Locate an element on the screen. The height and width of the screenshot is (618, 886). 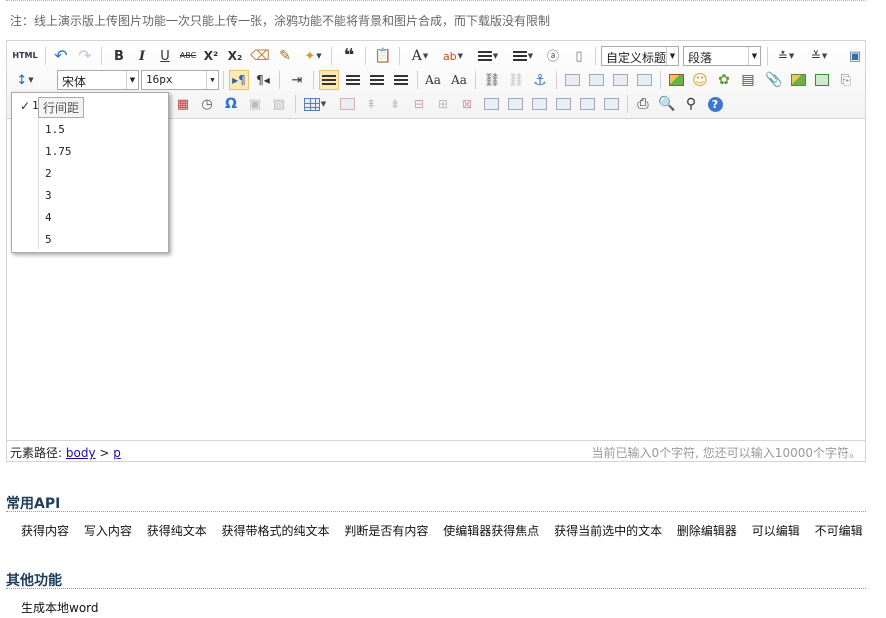
line-height-menu: ✓ 1 行间距 1.5 1.75 2 3 4 5 is located at coordinates (90, 172).